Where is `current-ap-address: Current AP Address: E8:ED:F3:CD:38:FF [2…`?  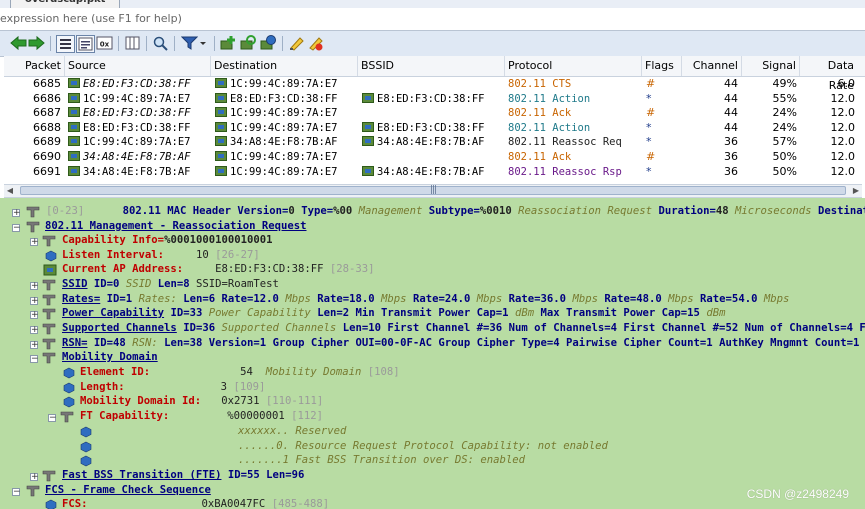
current-ap-address: Current AP Address: E8:ED:F3:CD:38:FF [2… is located at coordinates (218, 269).